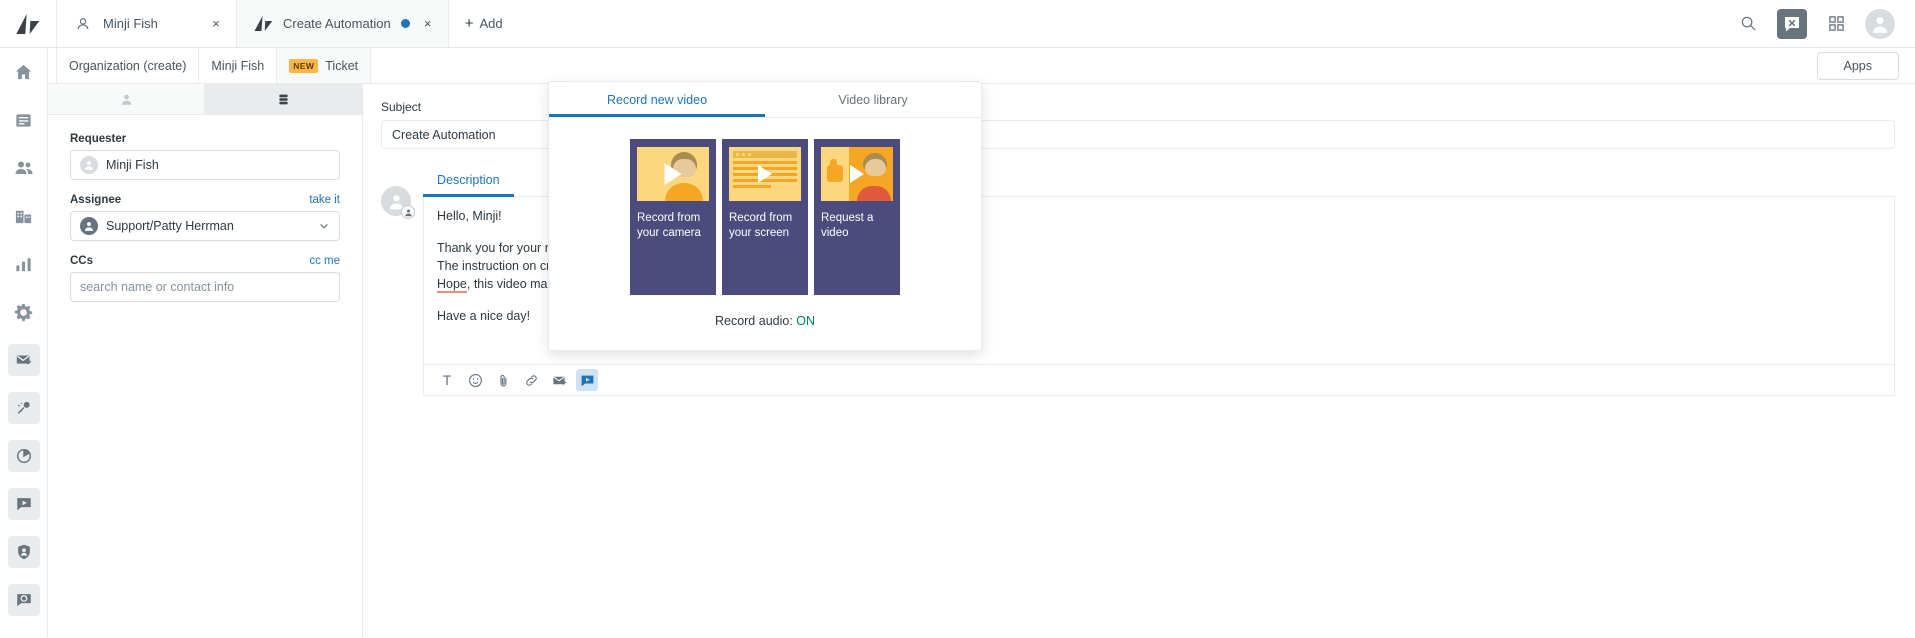 The width and height of the screenshot is (1915, 638). I want to click on record-audio-status: Record audio: ON, so click(765, 322).